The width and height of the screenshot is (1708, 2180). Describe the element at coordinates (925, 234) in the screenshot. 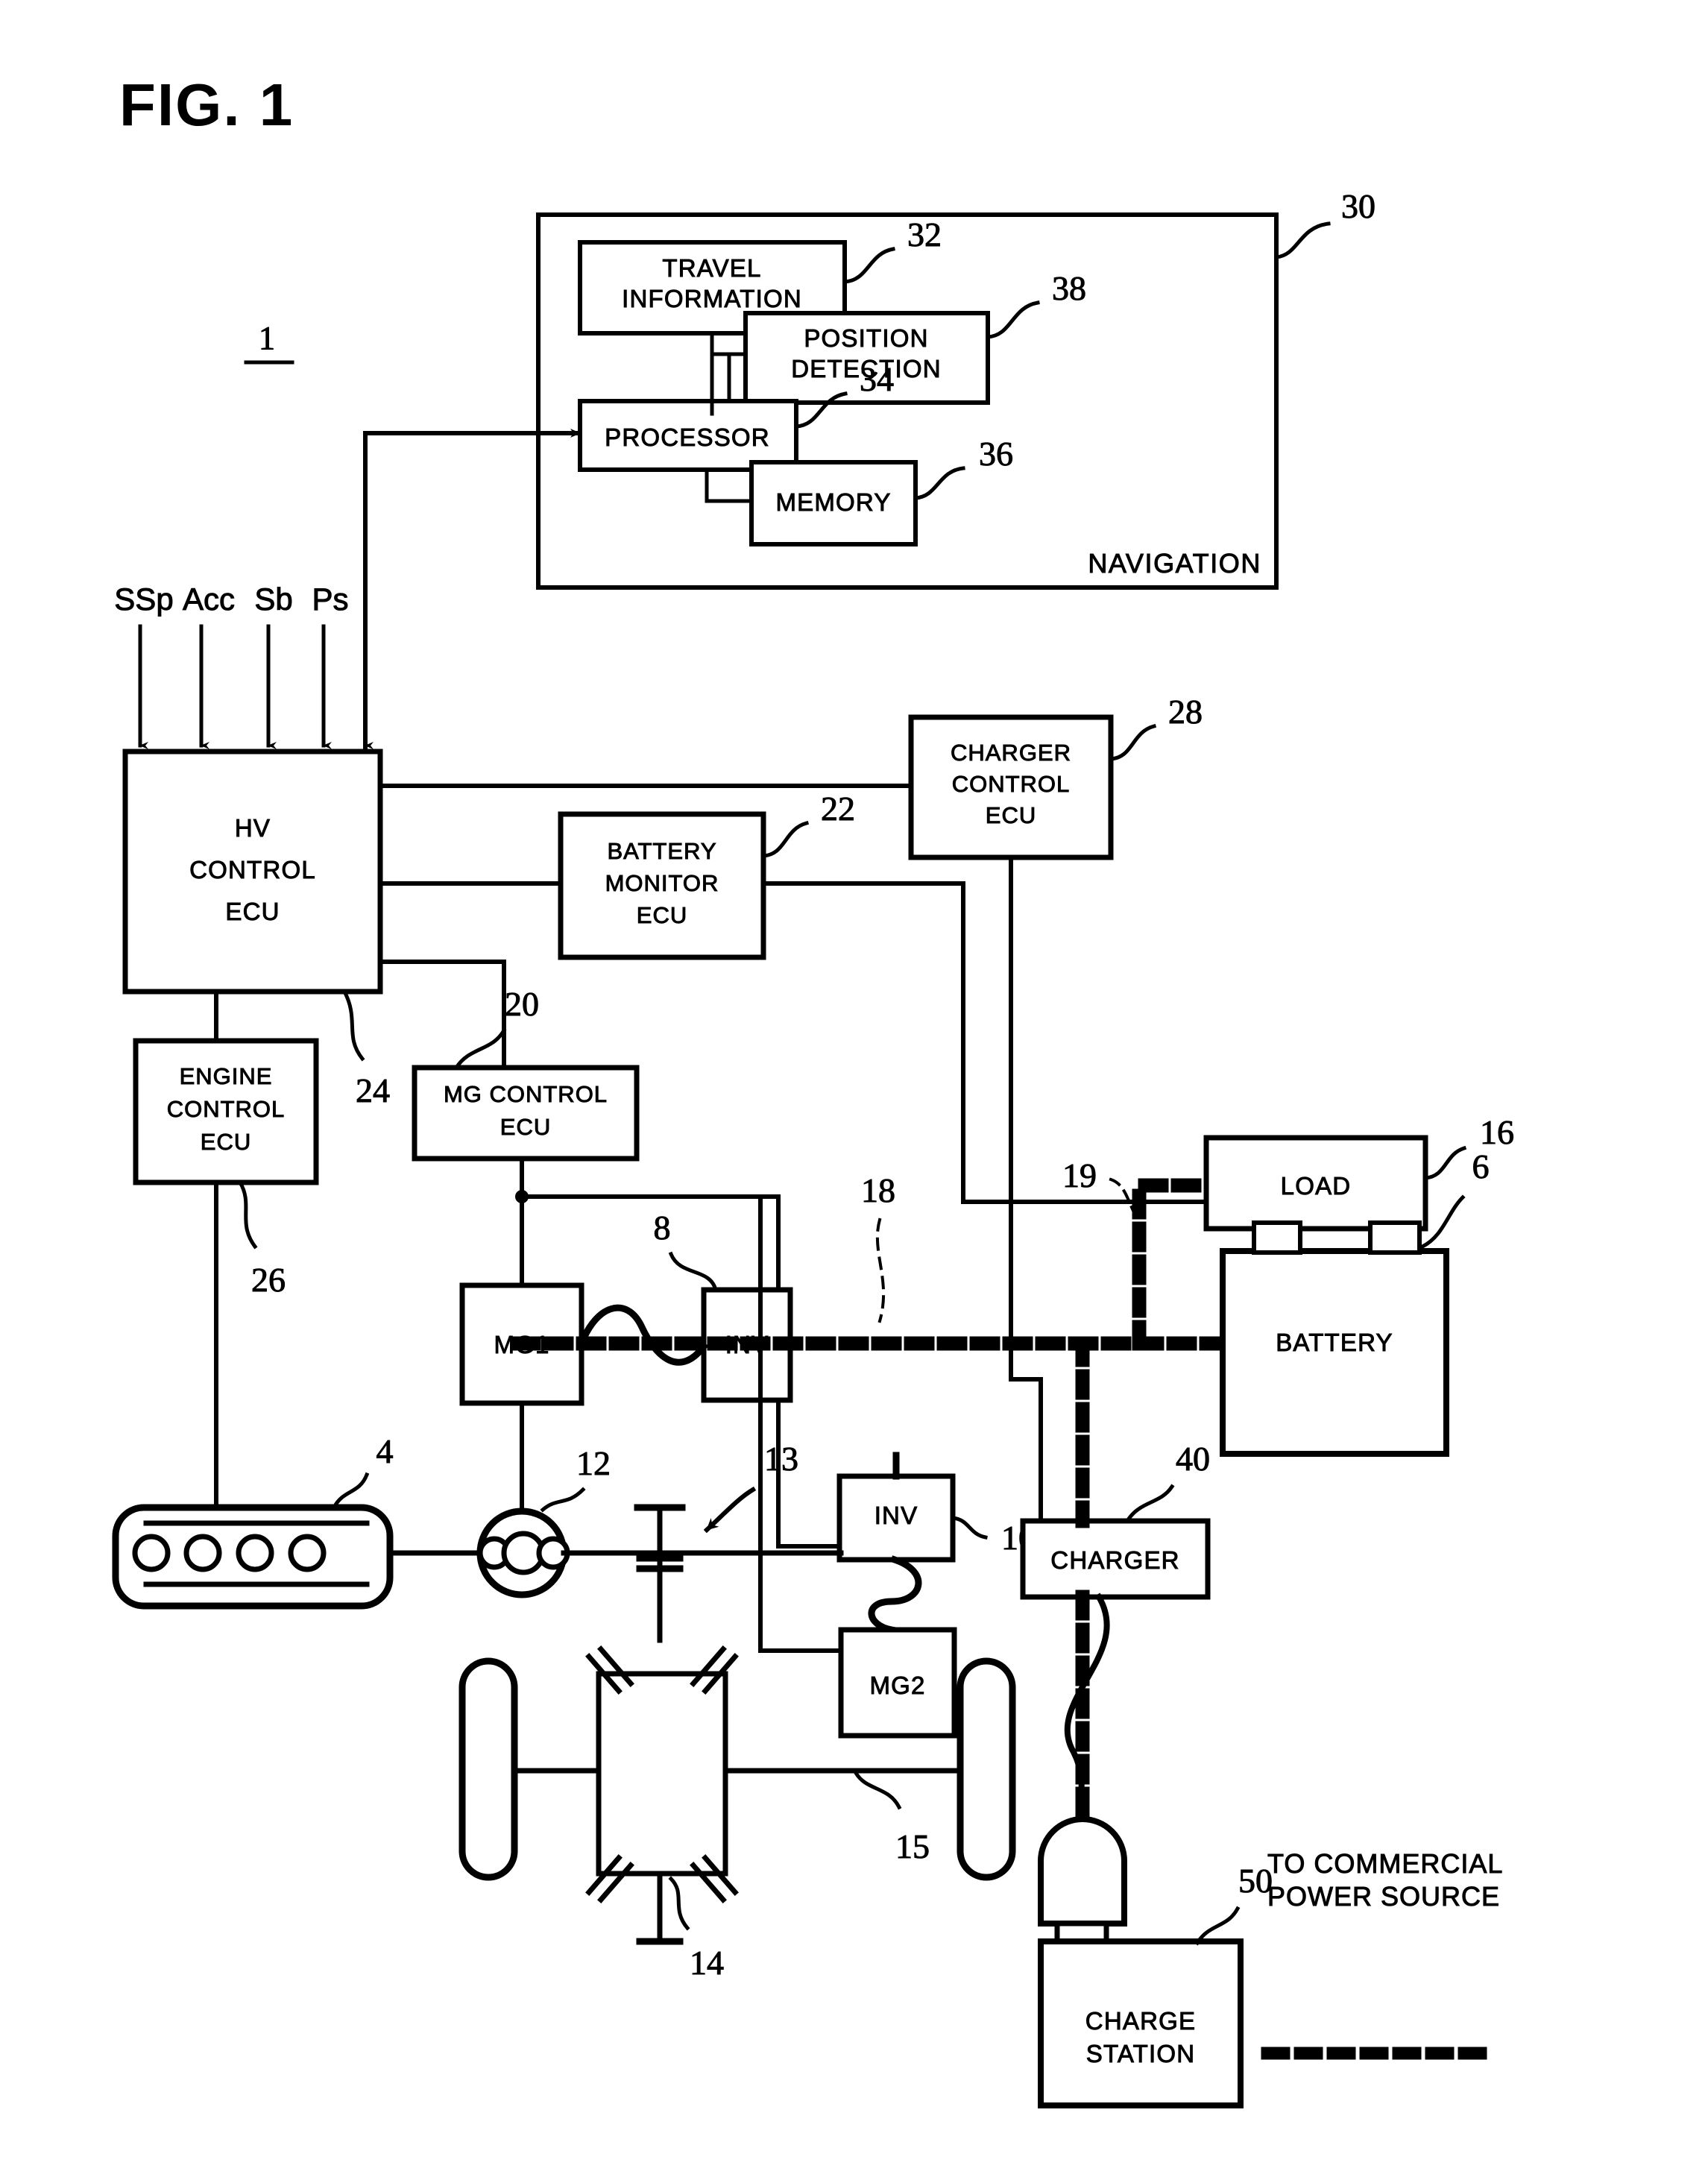

I see `ref-number-32: 32` at that location.